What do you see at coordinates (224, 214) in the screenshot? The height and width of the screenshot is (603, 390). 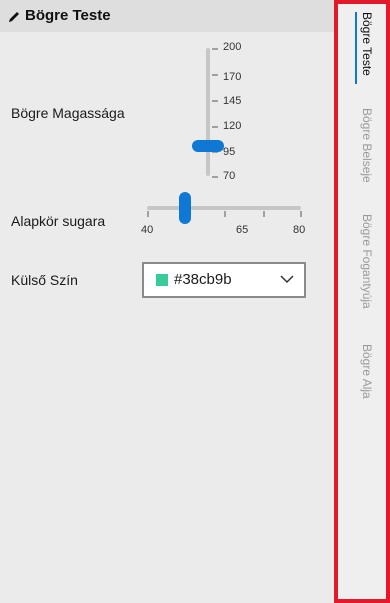 I see `radius-slider-ticks` at bounding box center [224, 214].